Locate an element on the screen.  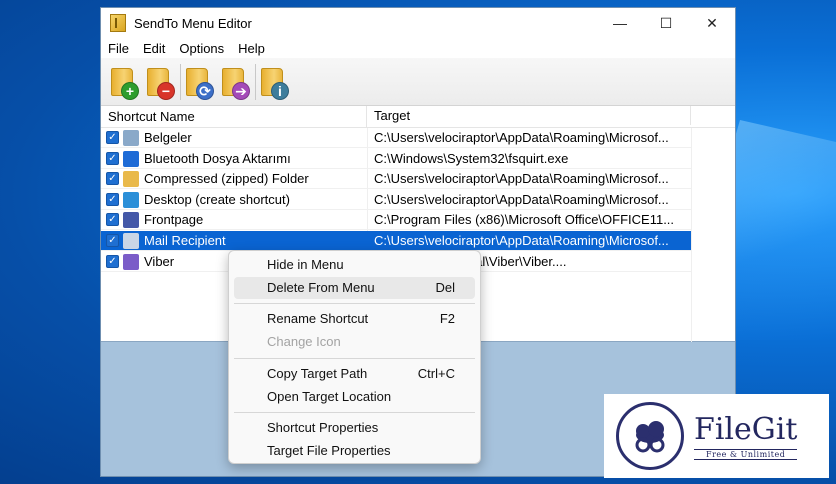
menu-item-label: Delete From Menu is located at coordinates (321, 287).